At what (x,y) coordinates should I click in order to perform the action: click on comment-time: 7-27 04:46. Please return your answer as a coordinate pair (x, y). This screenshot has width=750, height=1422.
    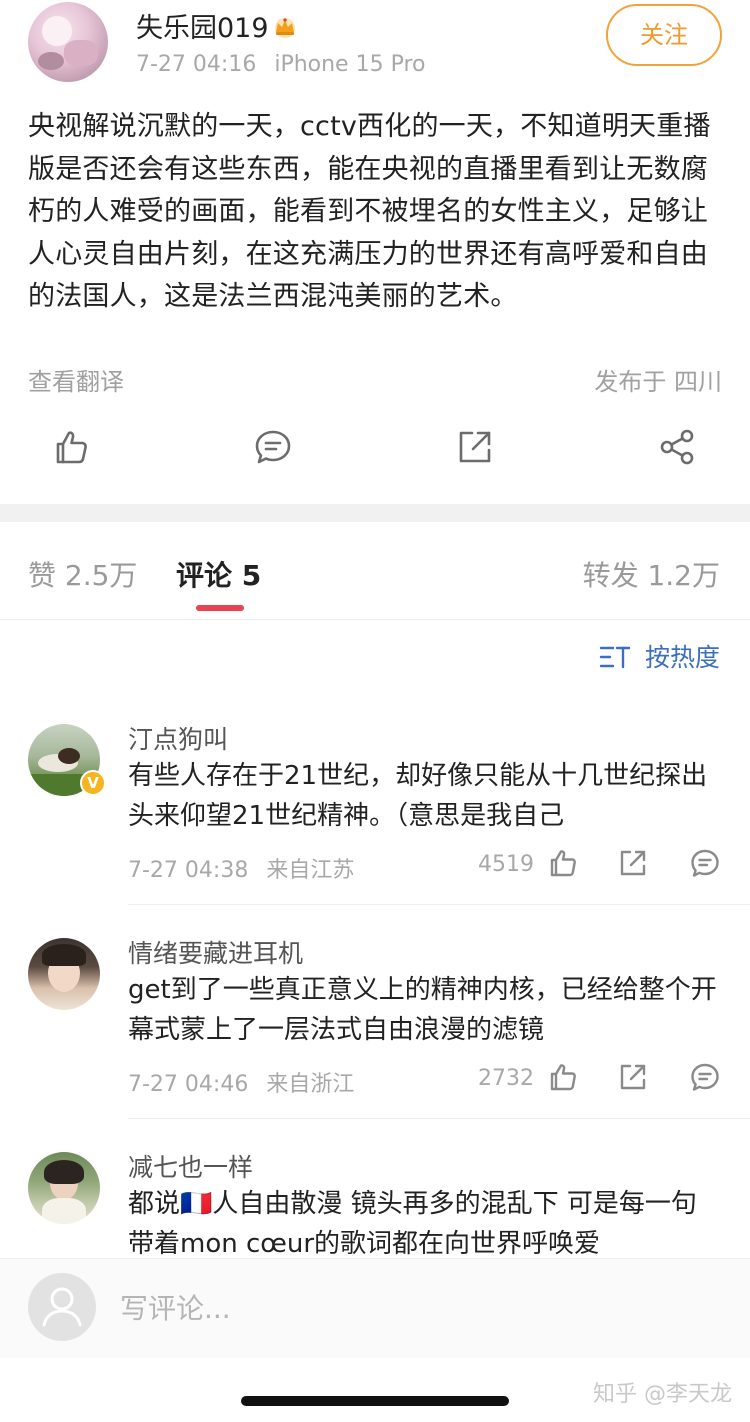
    Looking at the image, I should click on (188, 1084).